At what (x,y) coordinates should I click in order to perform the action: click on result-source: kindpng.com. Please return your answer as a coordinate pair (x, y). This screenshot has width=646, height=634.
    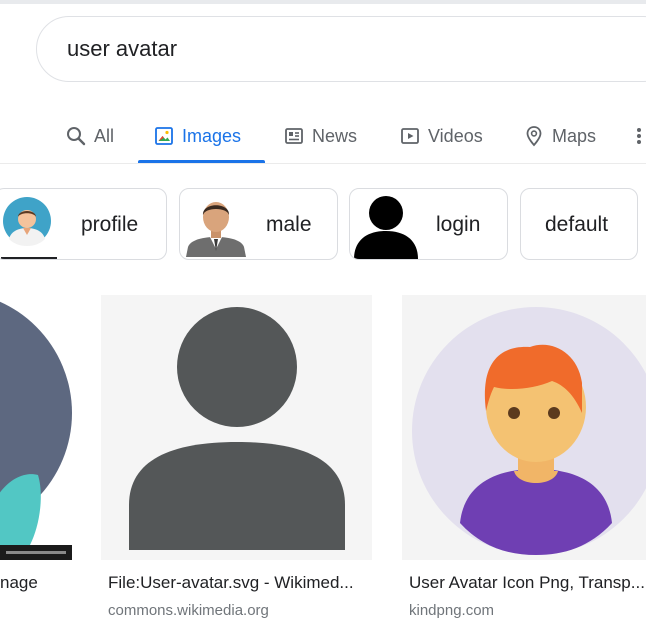
    Looking at the image, I should click on (451, 610).